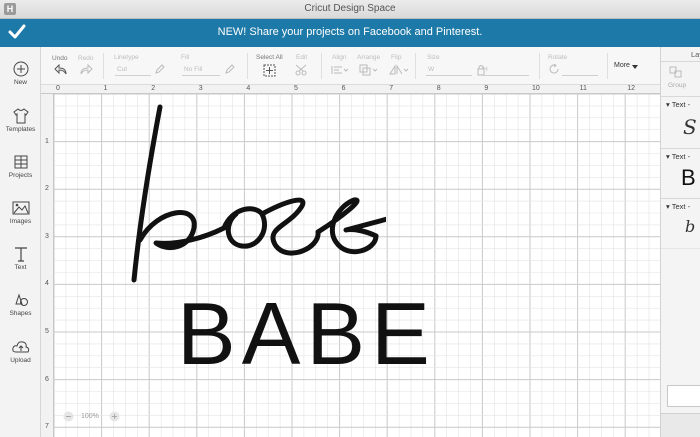 The height and width of the screenshot is (437, 700). I want to click on shapes-icon, so click(21, 299).